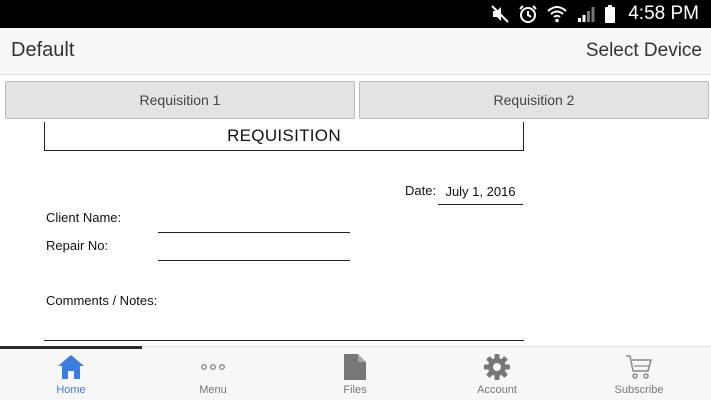  Describe the element at coordinates (639, 367) in the screenshot. I see `cart-icon` at that location.